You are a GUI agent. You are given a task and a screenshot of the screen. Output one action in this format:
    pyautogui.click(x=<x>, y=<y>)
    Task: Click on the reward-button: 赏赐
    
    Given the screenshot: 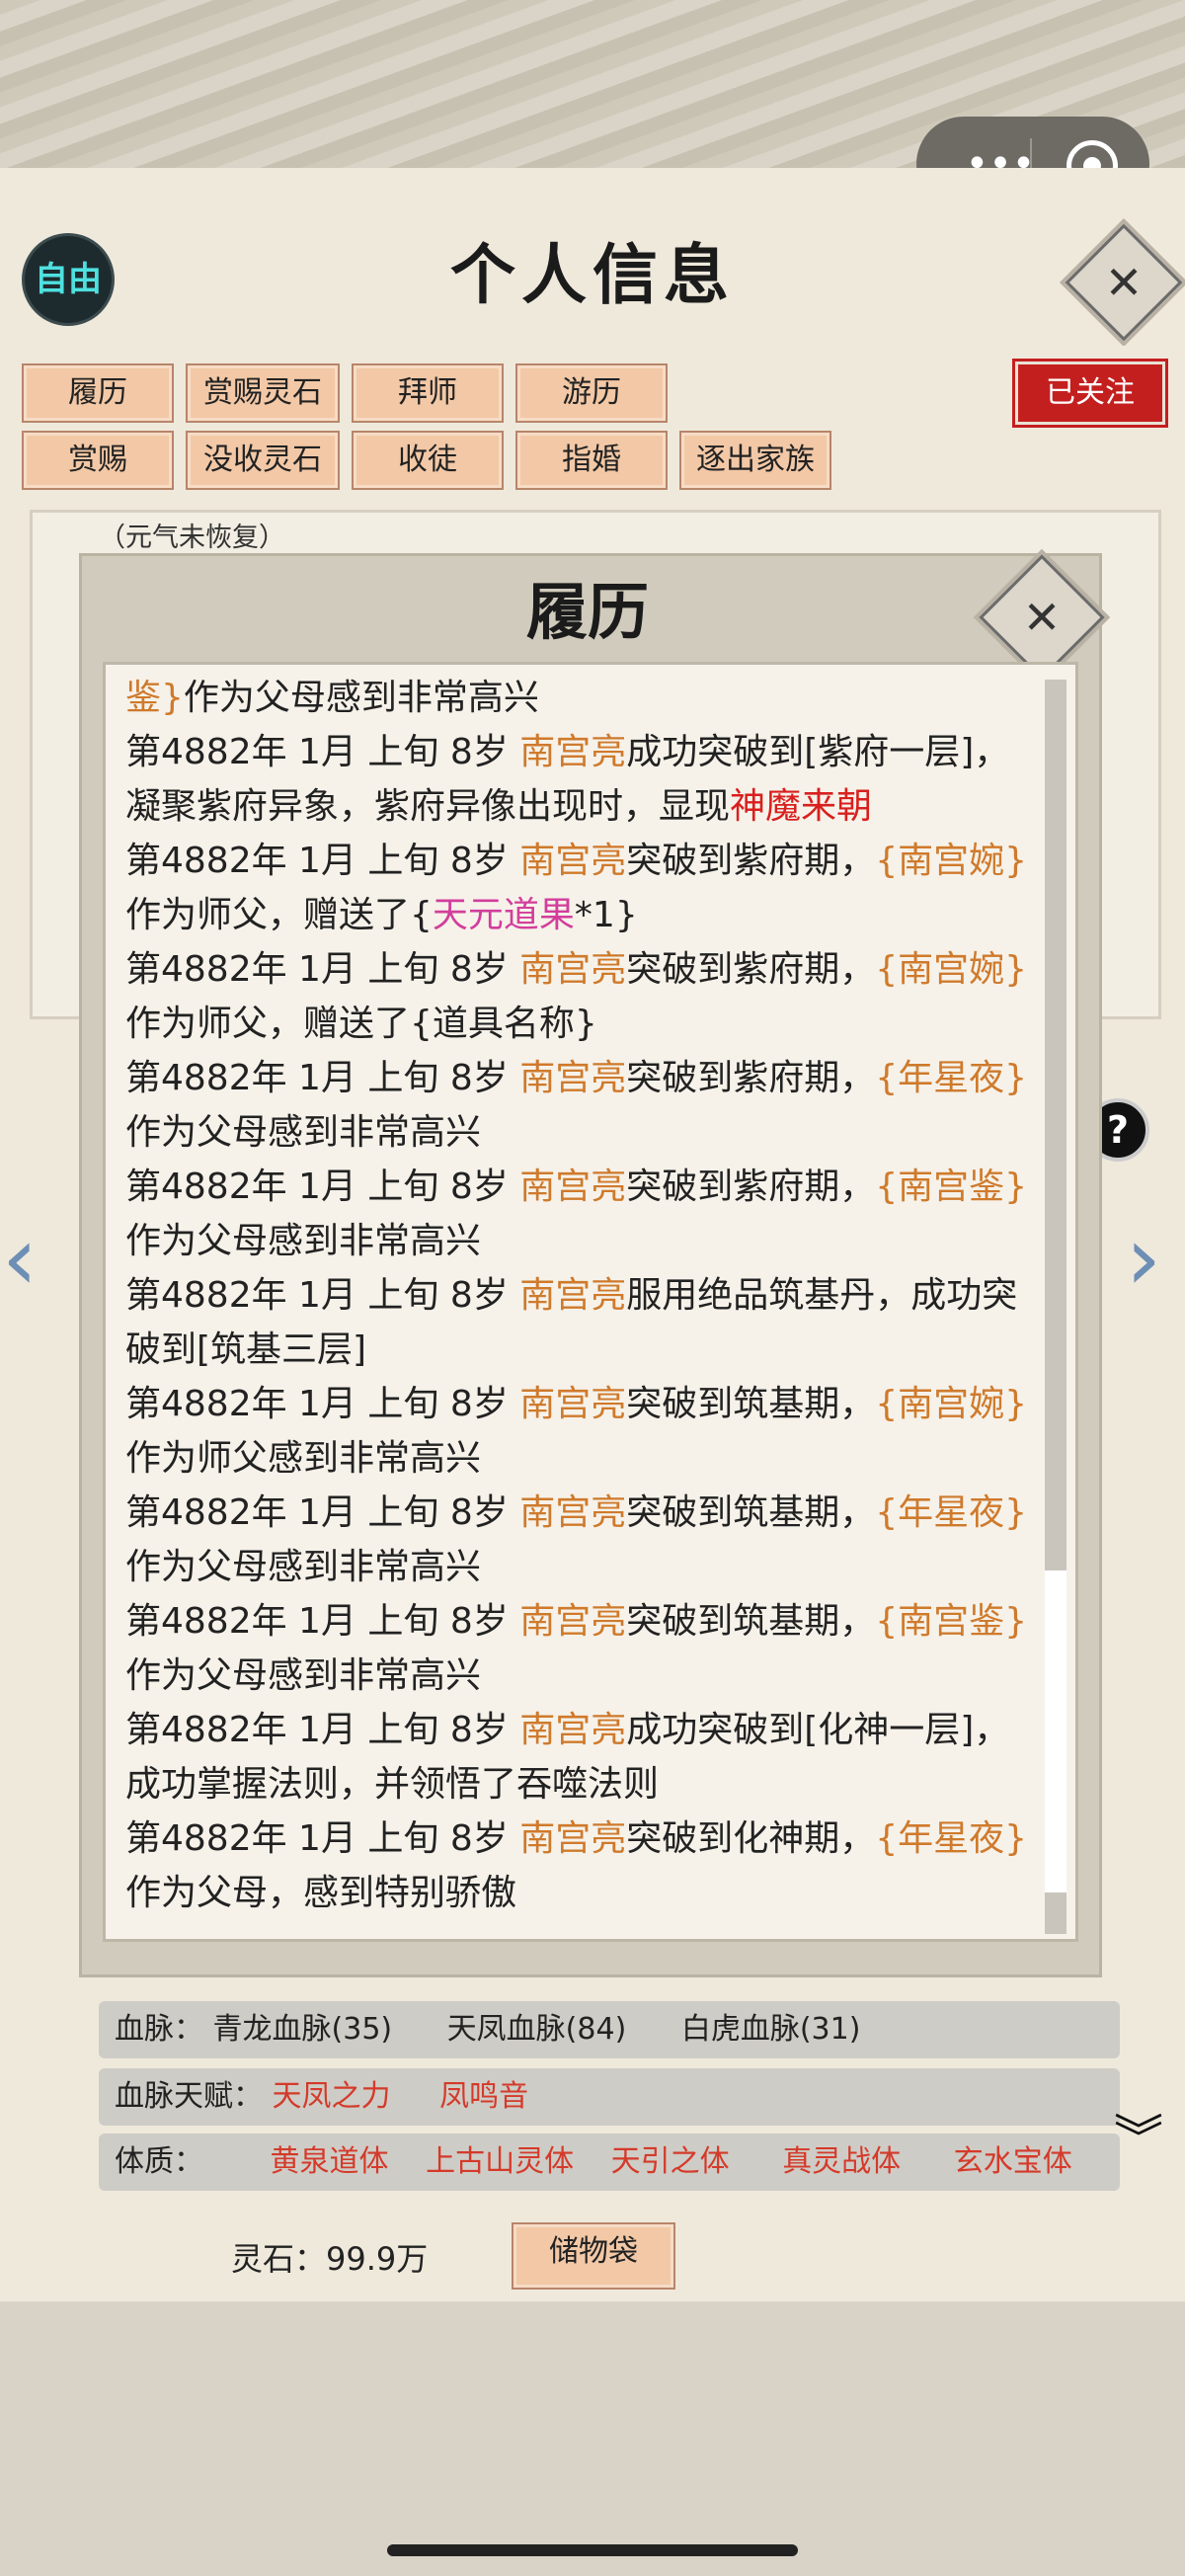 What is the action you would take?
    pyautogui.click(x=98, y=460)
    